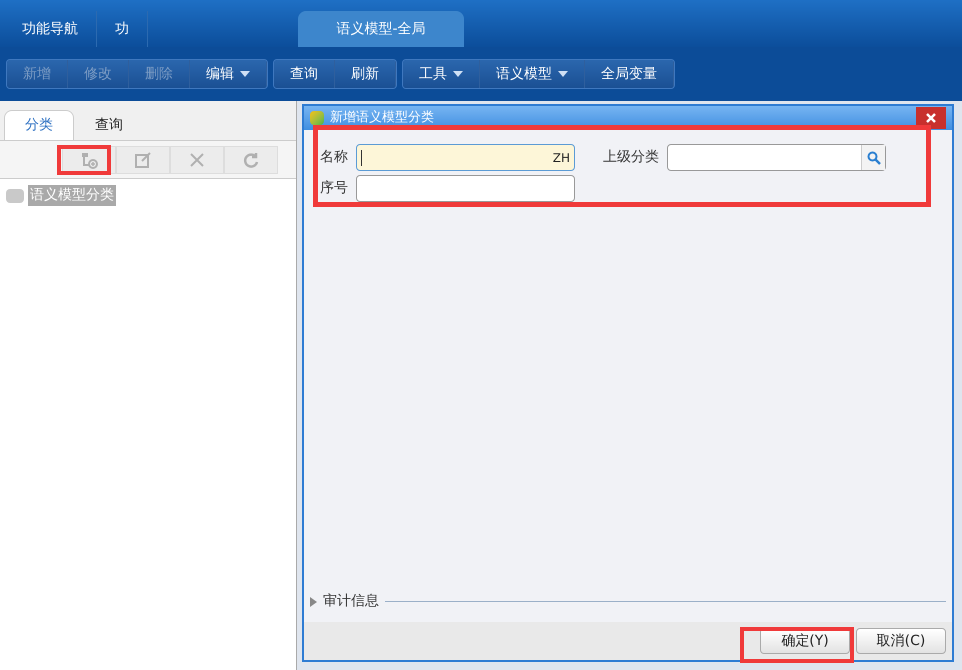  What do you see at coordinates (313, 601) in the screenshot?
I see `expand-arrow-icon` at bounding box center [313, 601].